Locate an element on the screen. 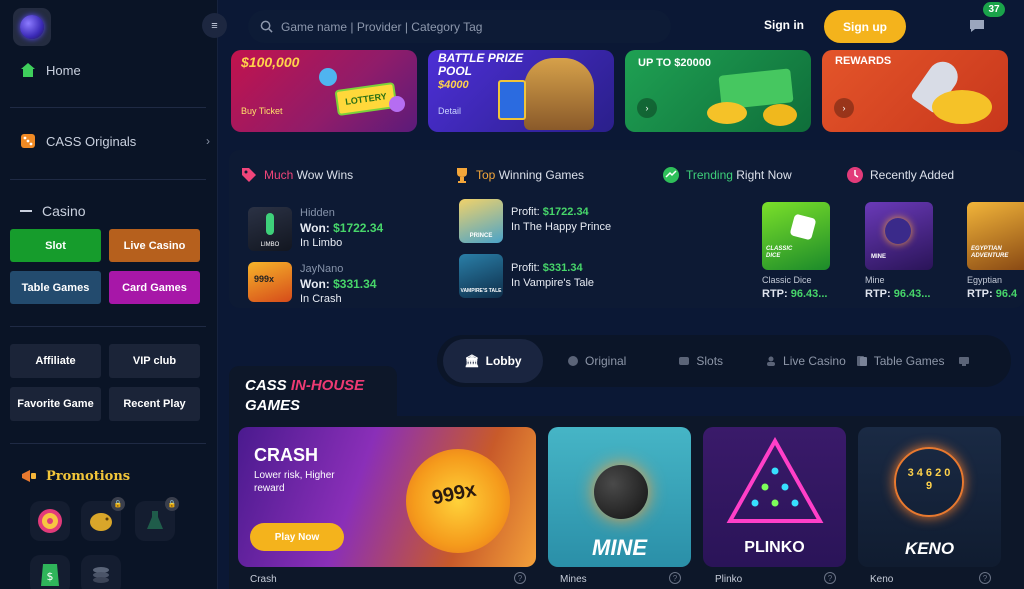 The height and width of the screenshot is (589, 1024). promo-piggy: 🔒 is located at coordinates (103, 519).